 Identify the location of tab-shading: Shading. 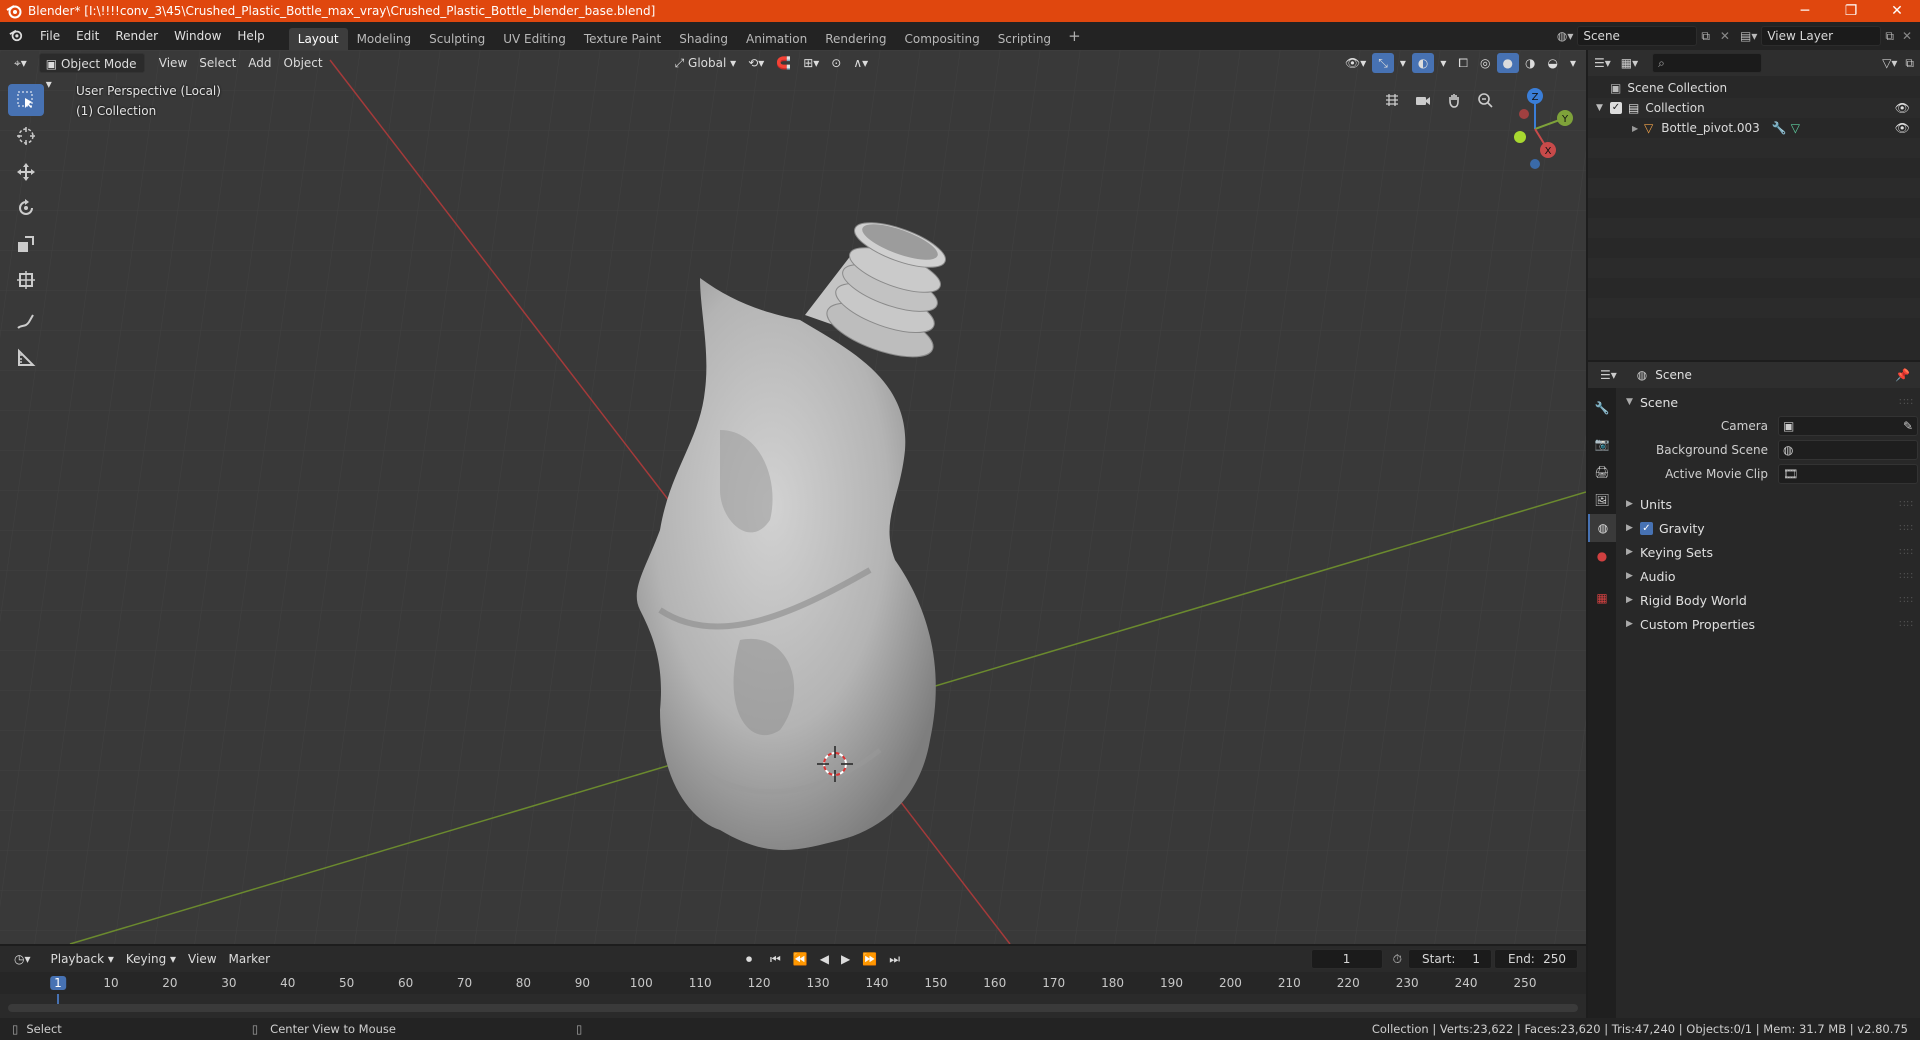
(703, 39).